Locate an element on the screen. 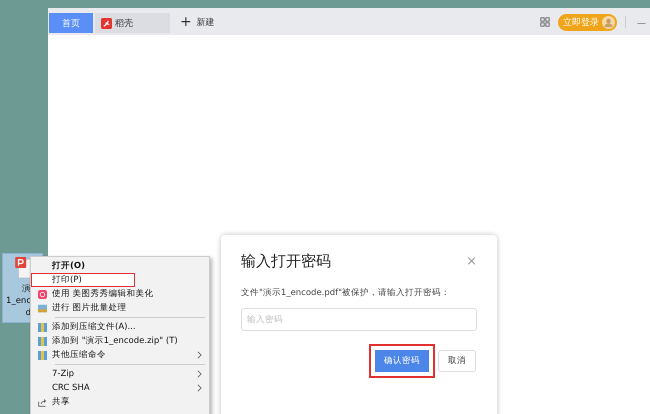  avatar-icon is located at coordinates (608, 22).